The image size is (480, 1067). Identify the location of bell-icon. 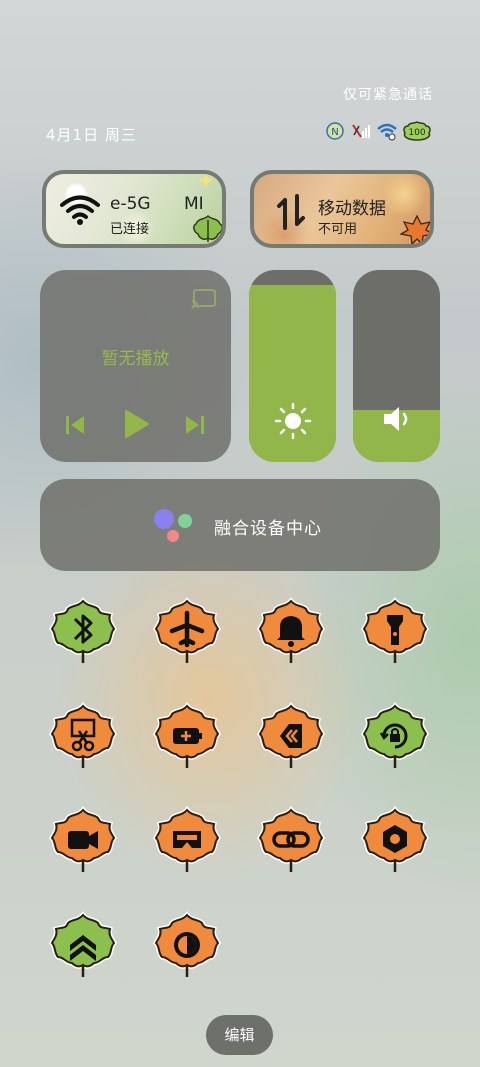
(291, 630).